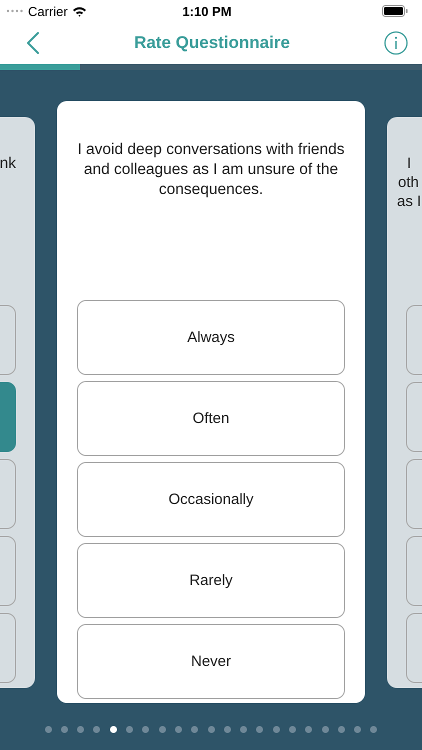  I want to click on carrier-name: Carrier, so click(48, 11).